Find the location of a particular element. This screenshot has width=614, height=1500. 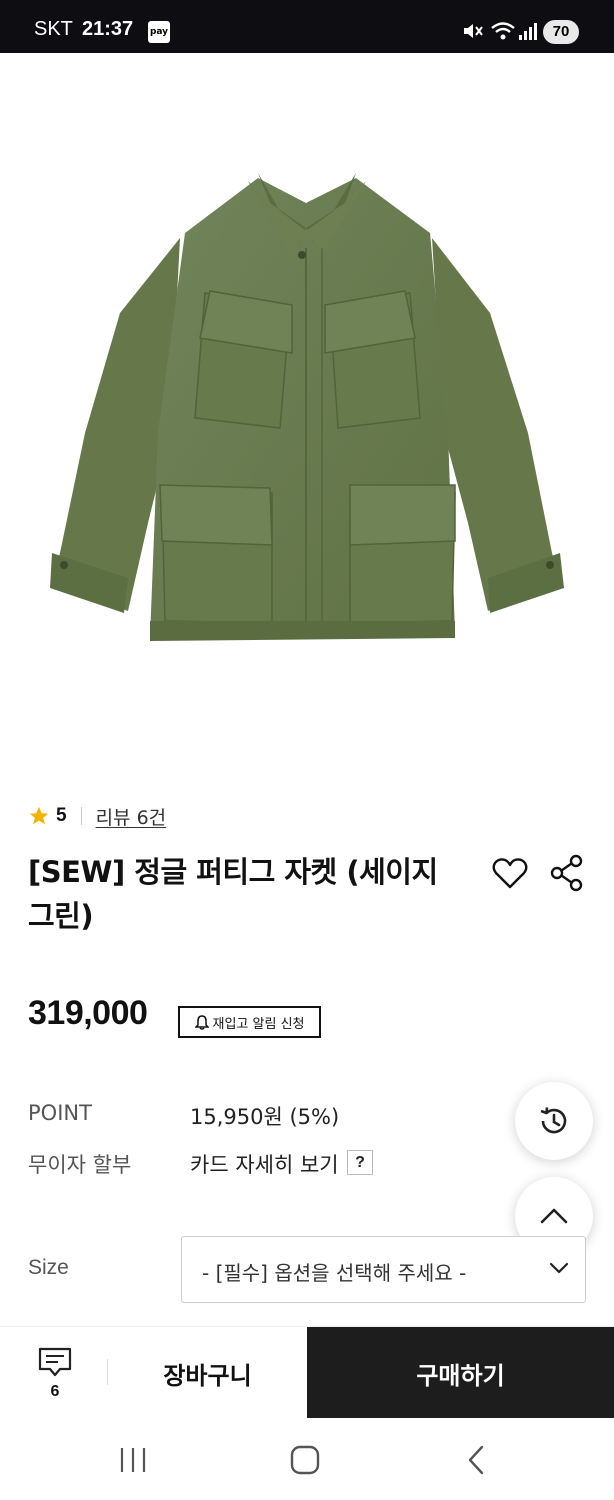

point-label: POINT is located at coordinates (60, 1113).